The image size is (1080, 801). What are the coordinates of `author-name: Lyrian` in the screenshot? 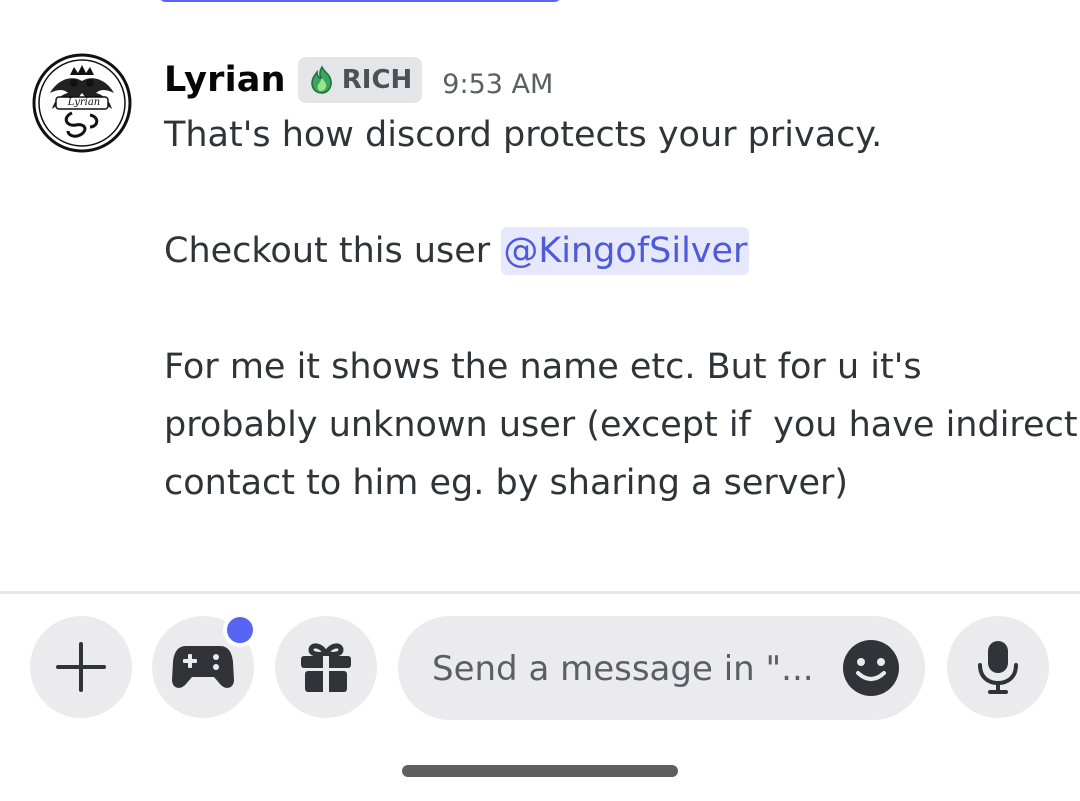 It's located at (225, 80).